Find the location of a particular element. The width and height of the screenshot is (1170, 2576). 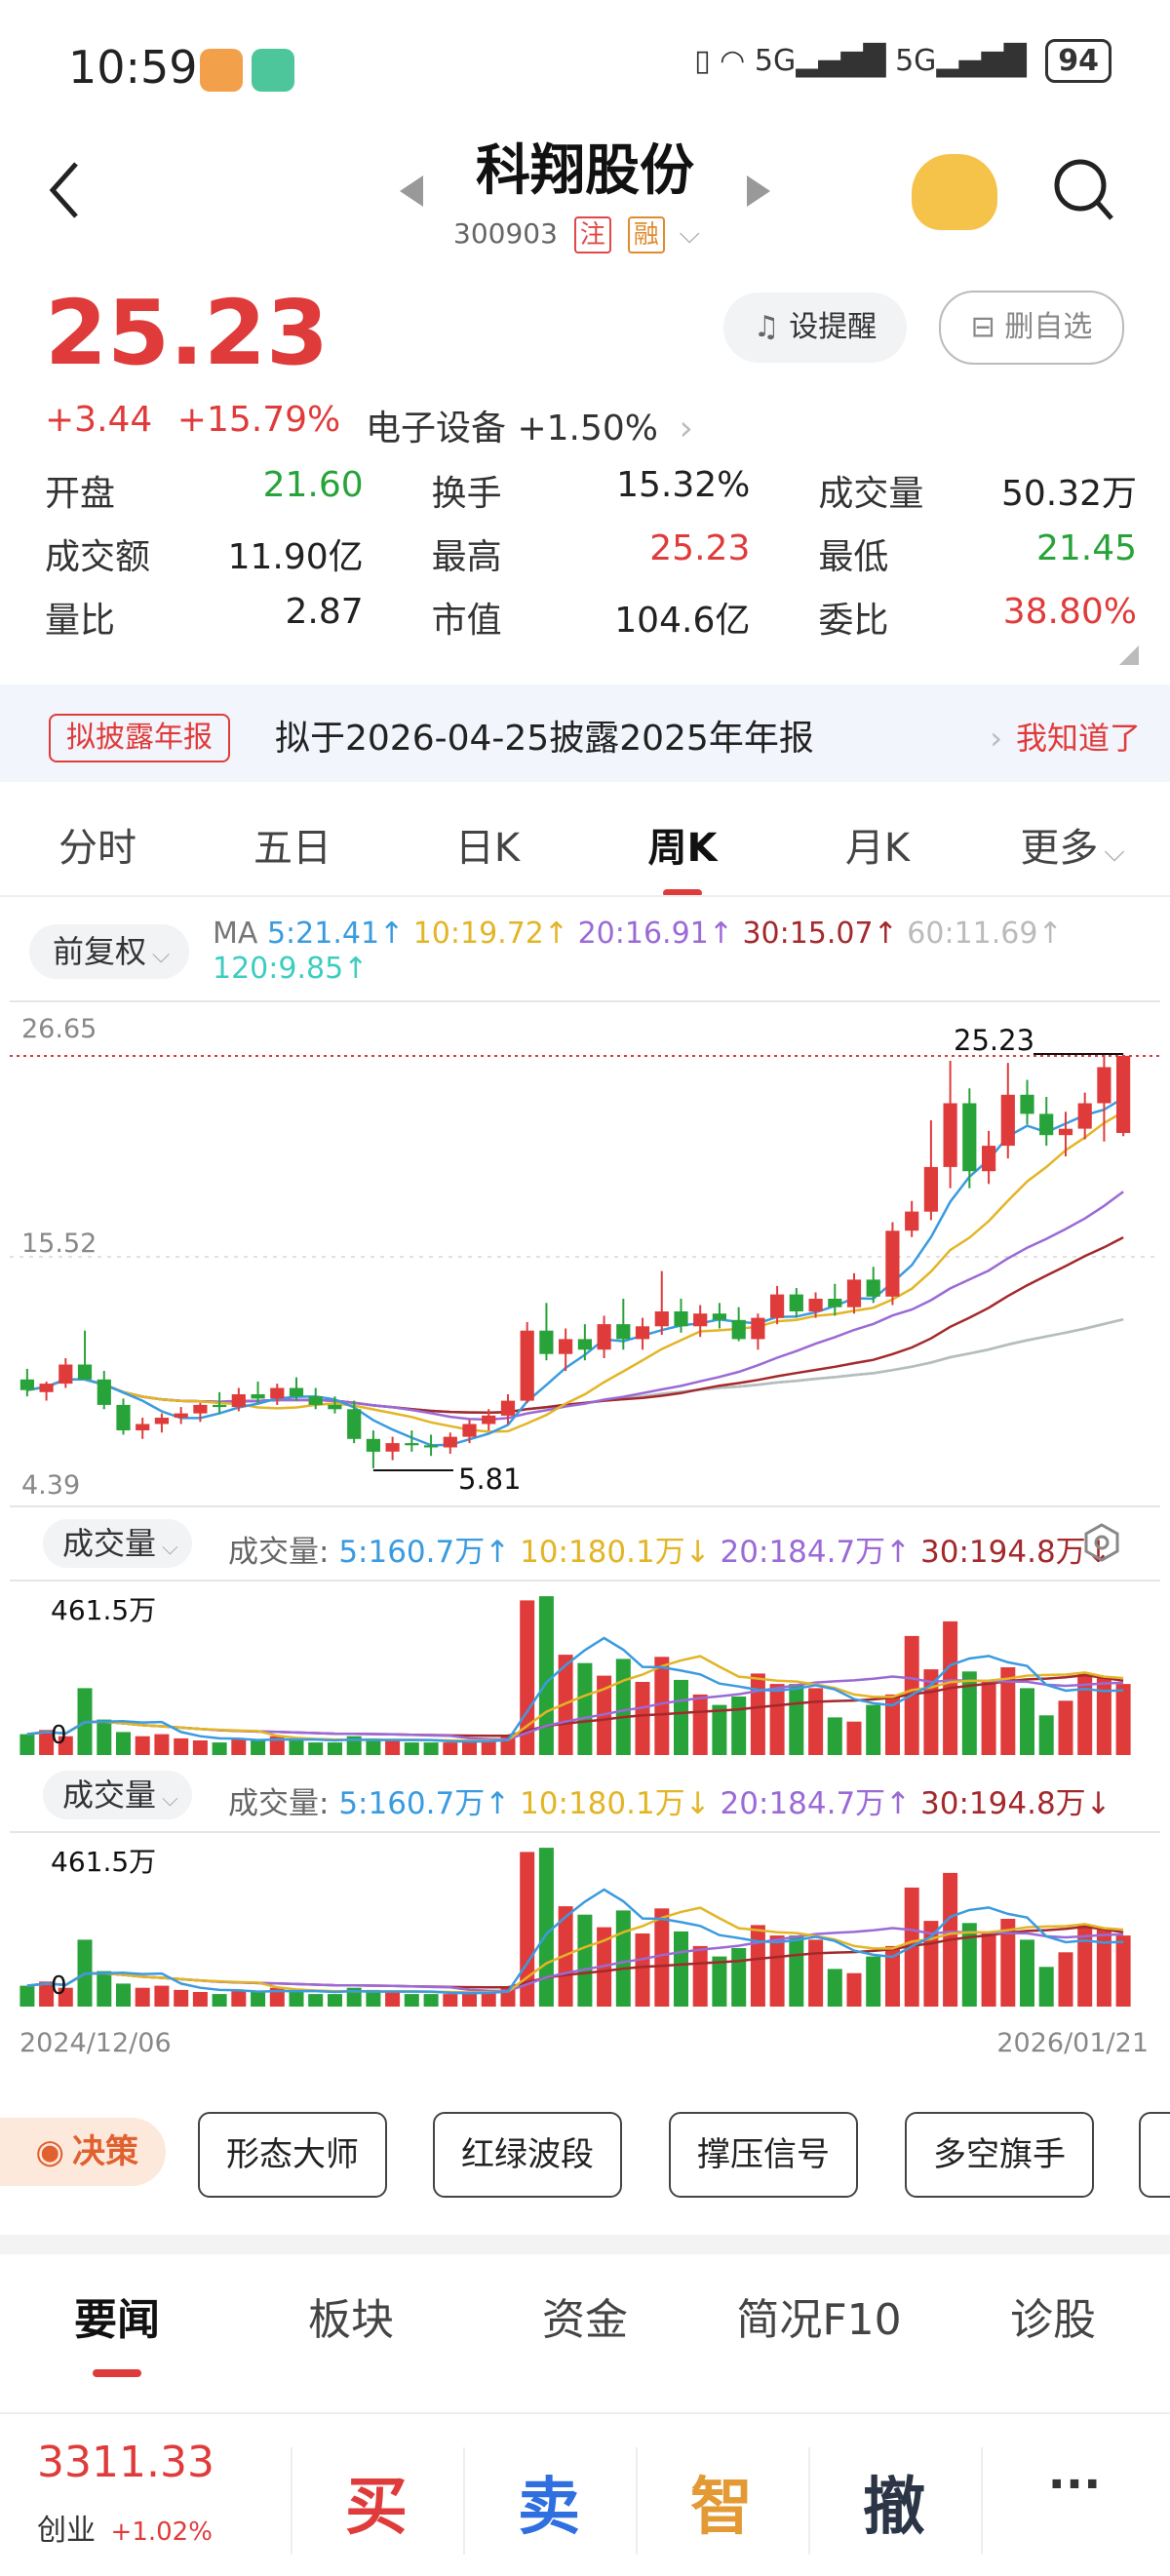

tab-diagnose: 诊股 is located at coordinates (1053, 2320).